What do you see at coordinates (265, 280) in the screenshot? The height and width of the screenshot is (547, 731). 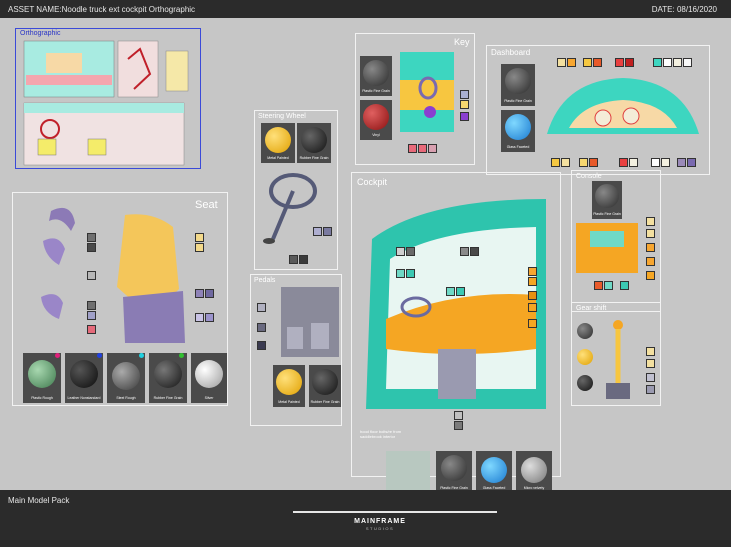 I see `pedals-title: Pedals` at bounding box center [265, 280].